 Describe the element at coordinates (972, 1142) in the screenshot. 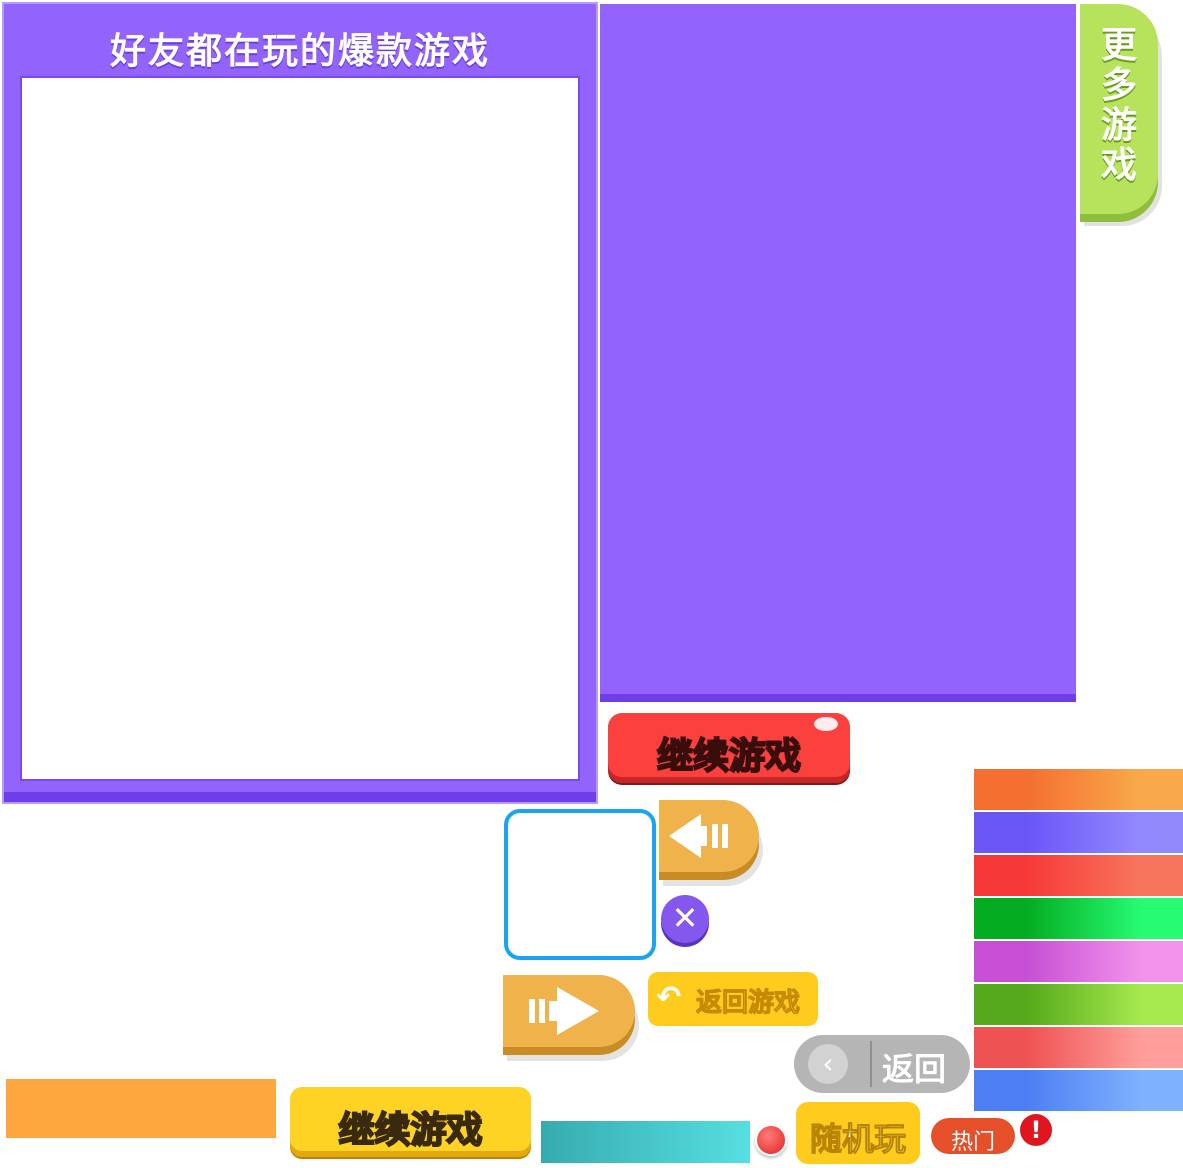

I see `hot-label: 热门` at that location.